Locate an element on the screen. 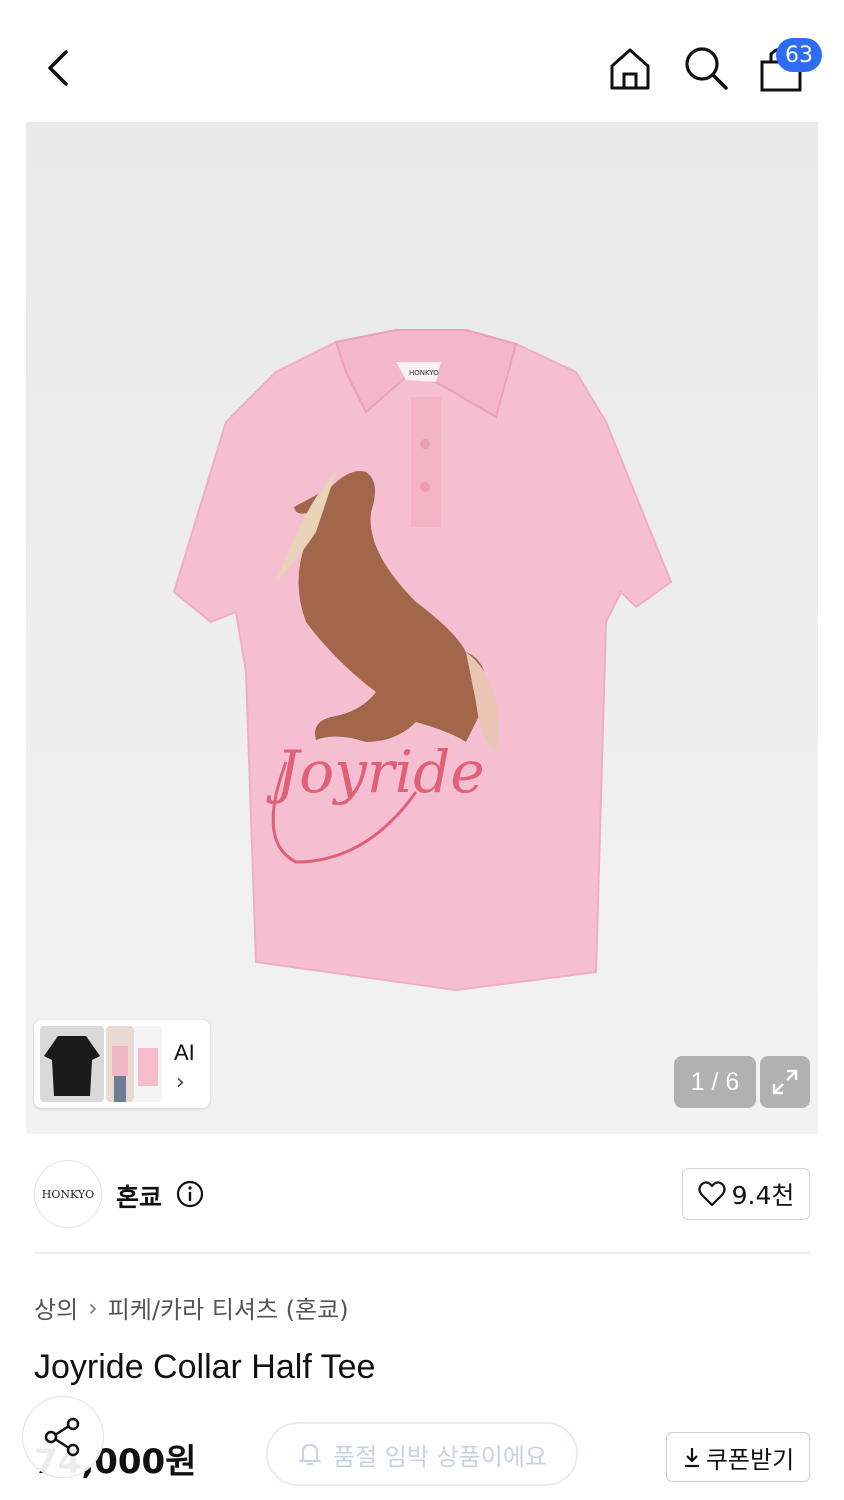  back-button is located at coordinates (60, 68).